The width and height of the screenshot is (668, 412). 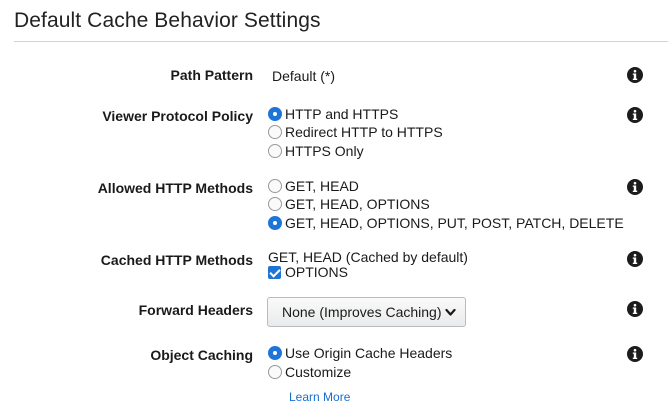 What do you see at coordinates (322, 186) in the screenshot?
I see `radio-label: GET, HEAD` at bounding box center [322, 186].